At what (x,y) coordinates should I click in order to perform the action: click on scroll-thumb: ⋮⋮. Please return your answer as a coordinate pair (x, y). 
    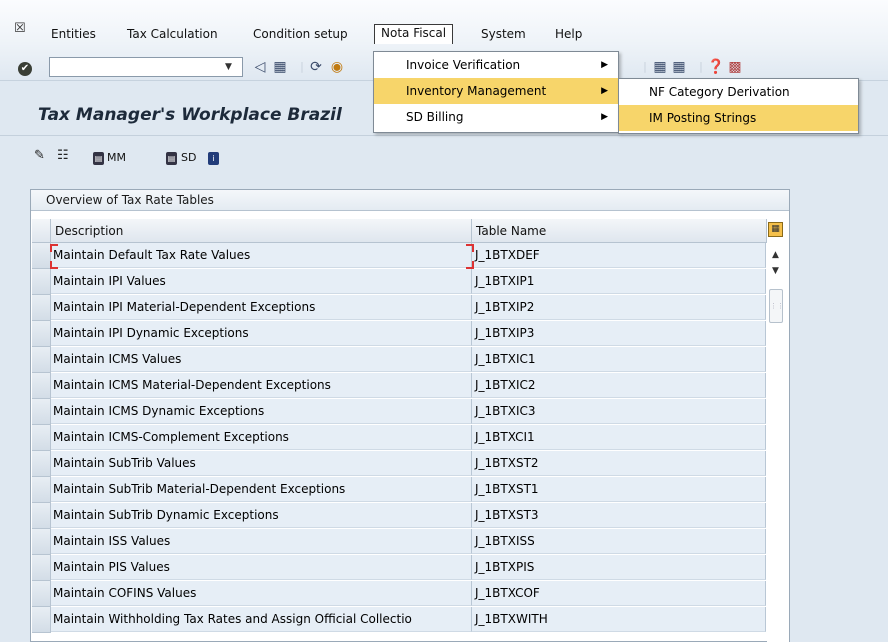
    Looking at the image, I should click on (776, 306).